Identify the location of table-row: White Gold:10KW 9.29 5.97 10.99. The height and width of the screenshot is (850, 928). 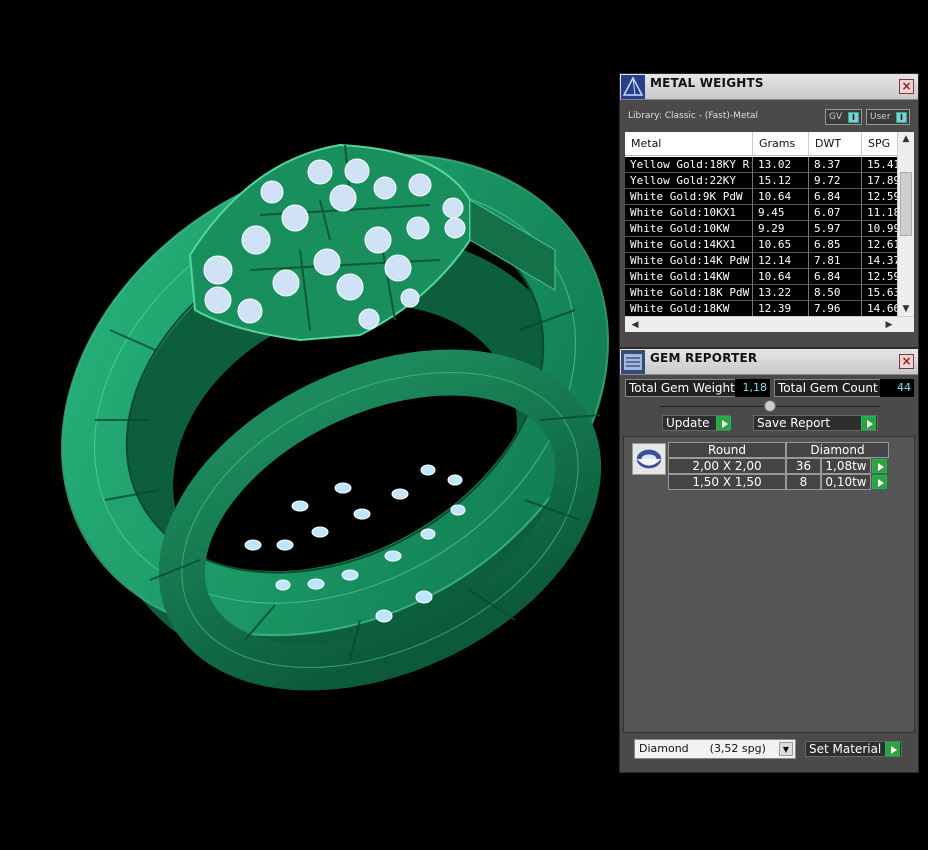
(763, 229).